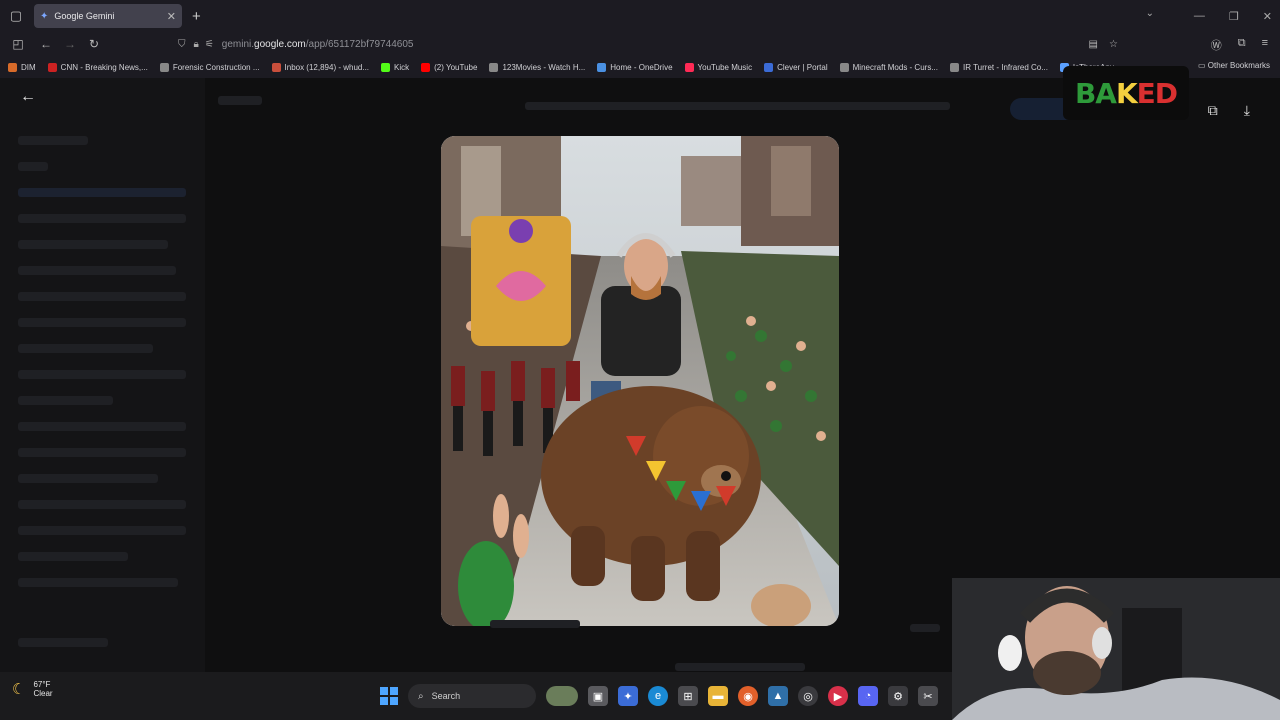  I want to click on other-bookmarks: ▭ Other Bookmarks, so click(1234, 65).